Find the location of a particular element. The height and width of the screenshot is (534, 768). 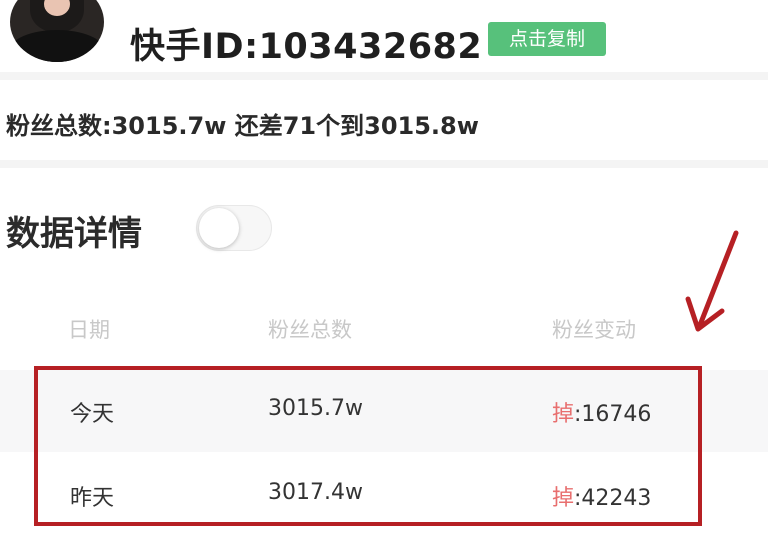

avatar is located at coordinates (57, 31).